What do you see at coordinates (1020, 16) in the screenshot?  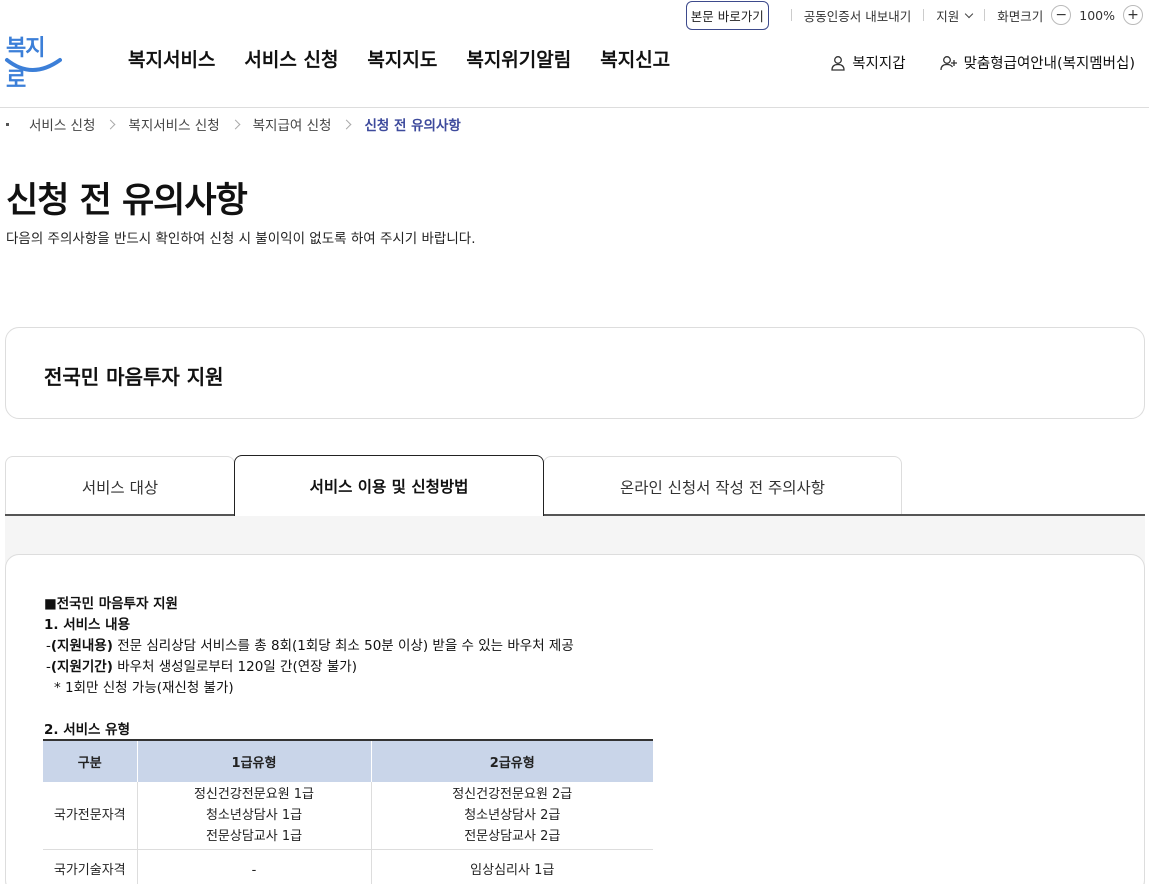 I see `screen-size-label: 화면크기` at bounding box center [1020, 16].